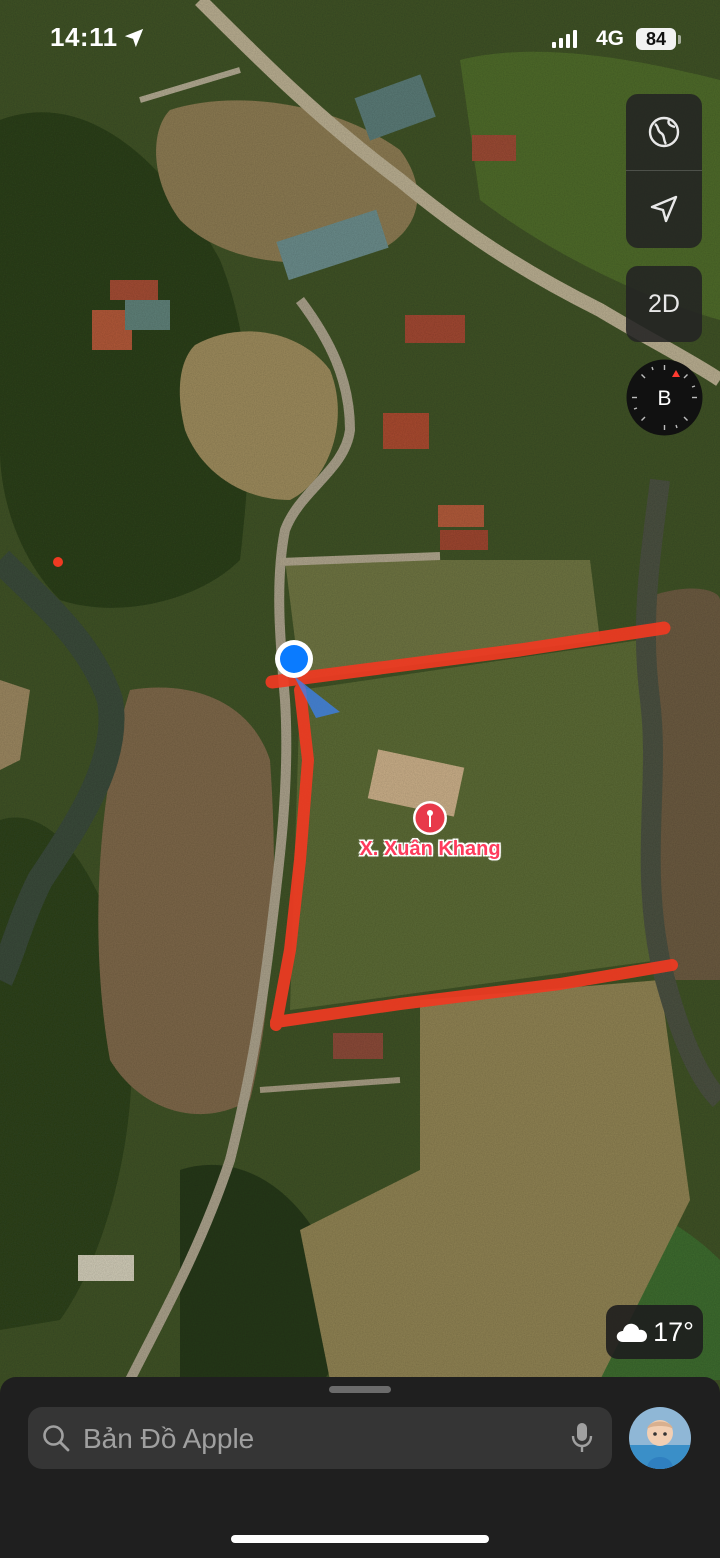 This screenshot has width=720, height=1558. What do you see at coordinates (320, 1438) in the screenshot?
I see `search-bar: Bản Đồ Apple` at bounding box center [320, 1438].